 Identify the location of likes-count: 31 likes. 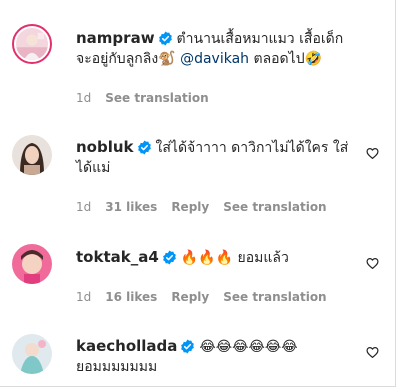
(131, 207).